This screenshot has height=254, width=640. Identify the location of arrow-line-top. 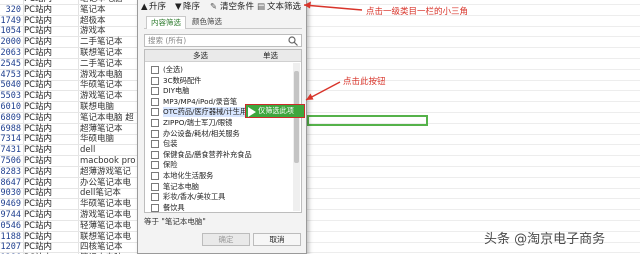
(333, 7).